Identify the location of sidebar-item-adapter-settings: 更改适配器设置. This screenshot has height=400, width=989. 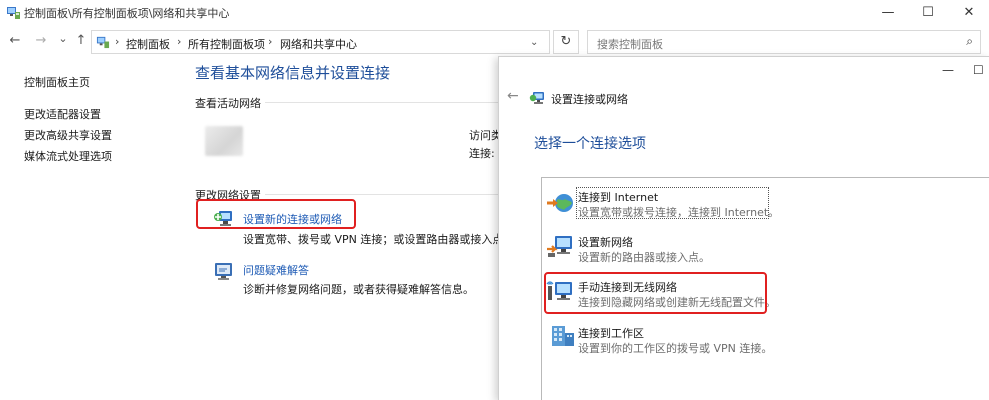
(62, 114).